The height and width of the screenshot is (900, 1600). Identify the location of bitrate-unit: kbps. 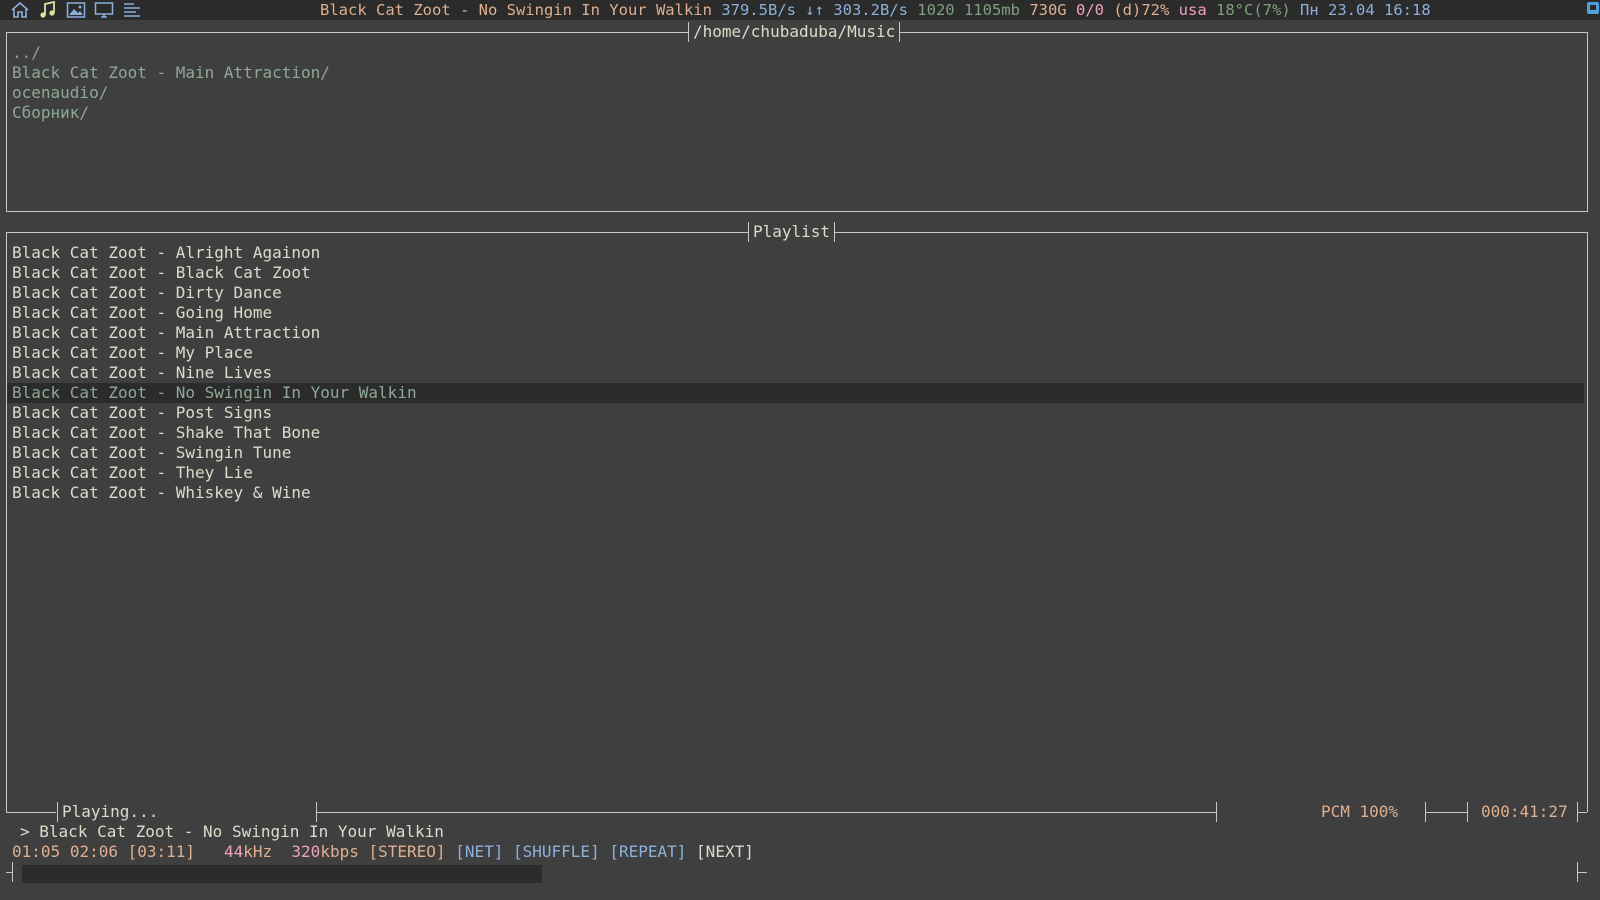
(339, 851).